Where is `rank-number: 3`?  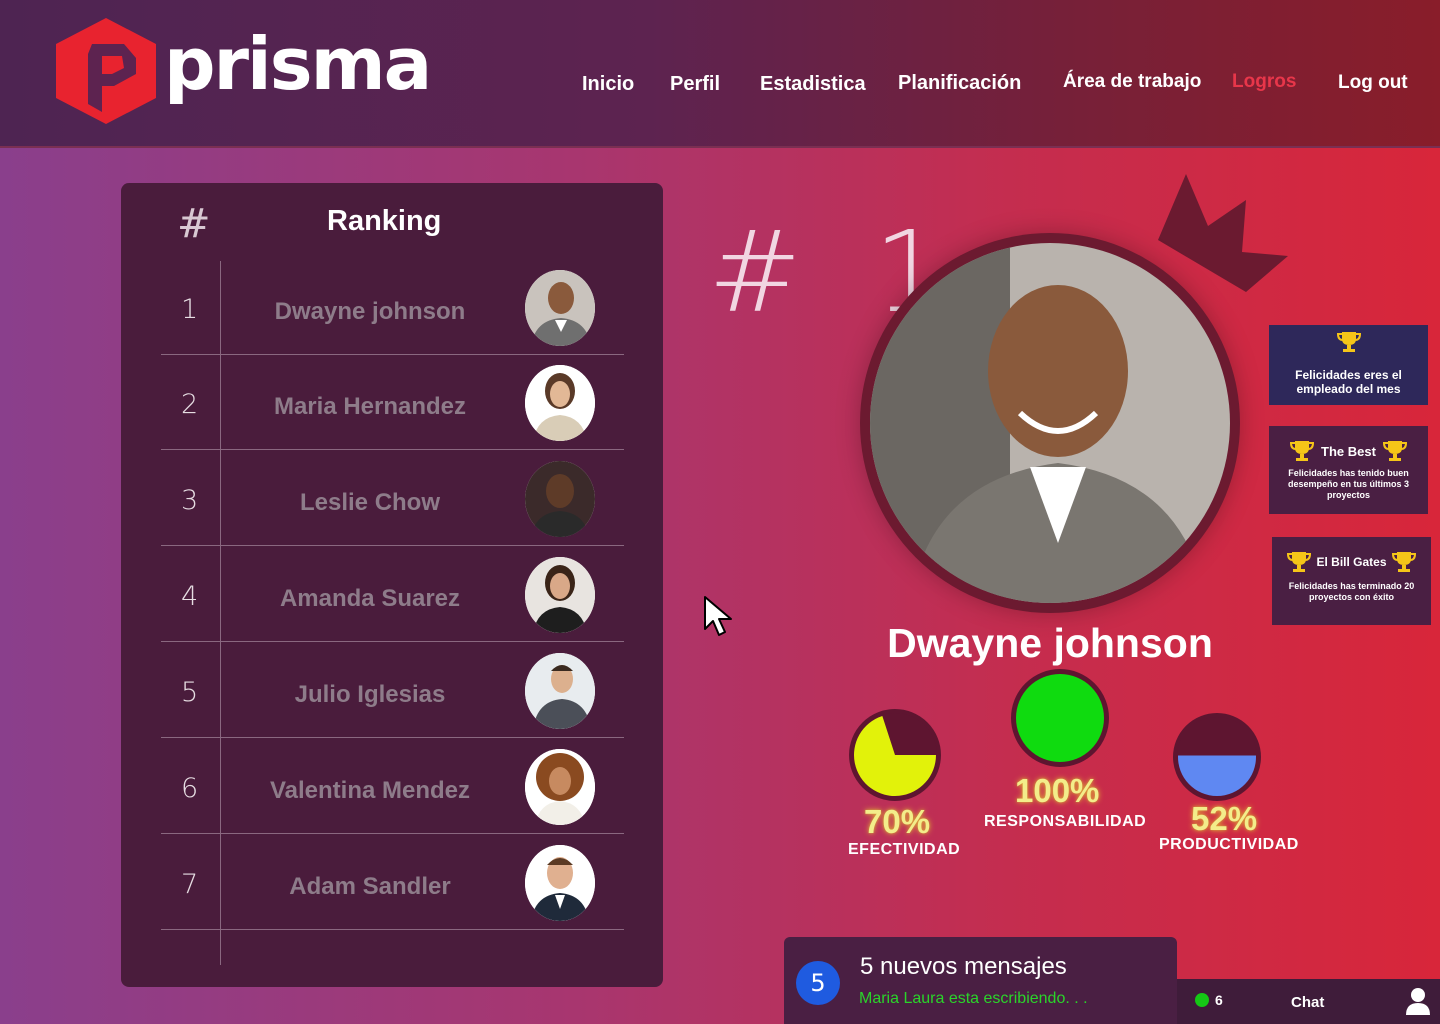
rank-number: 3 is located at coordinates (190, 500).